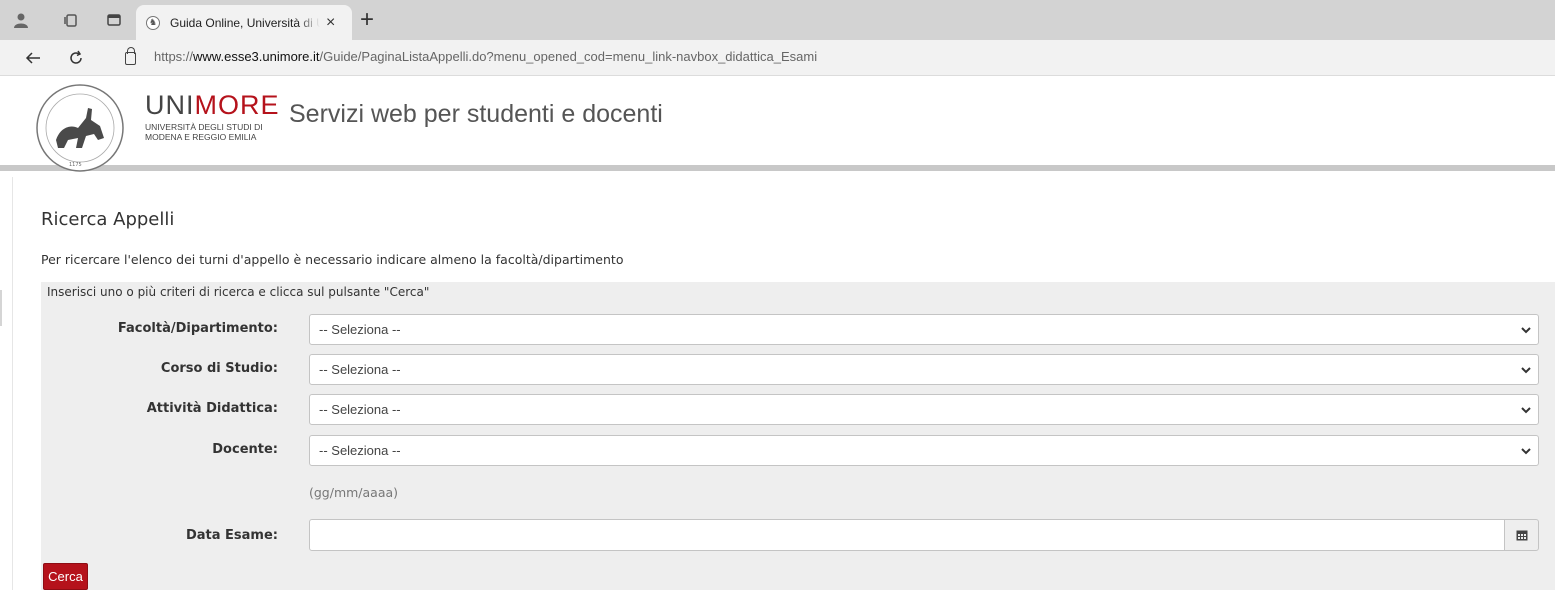 The width and height of the screenshot is (1555, 590). I want to click on lock-icon, so click(130, 56).